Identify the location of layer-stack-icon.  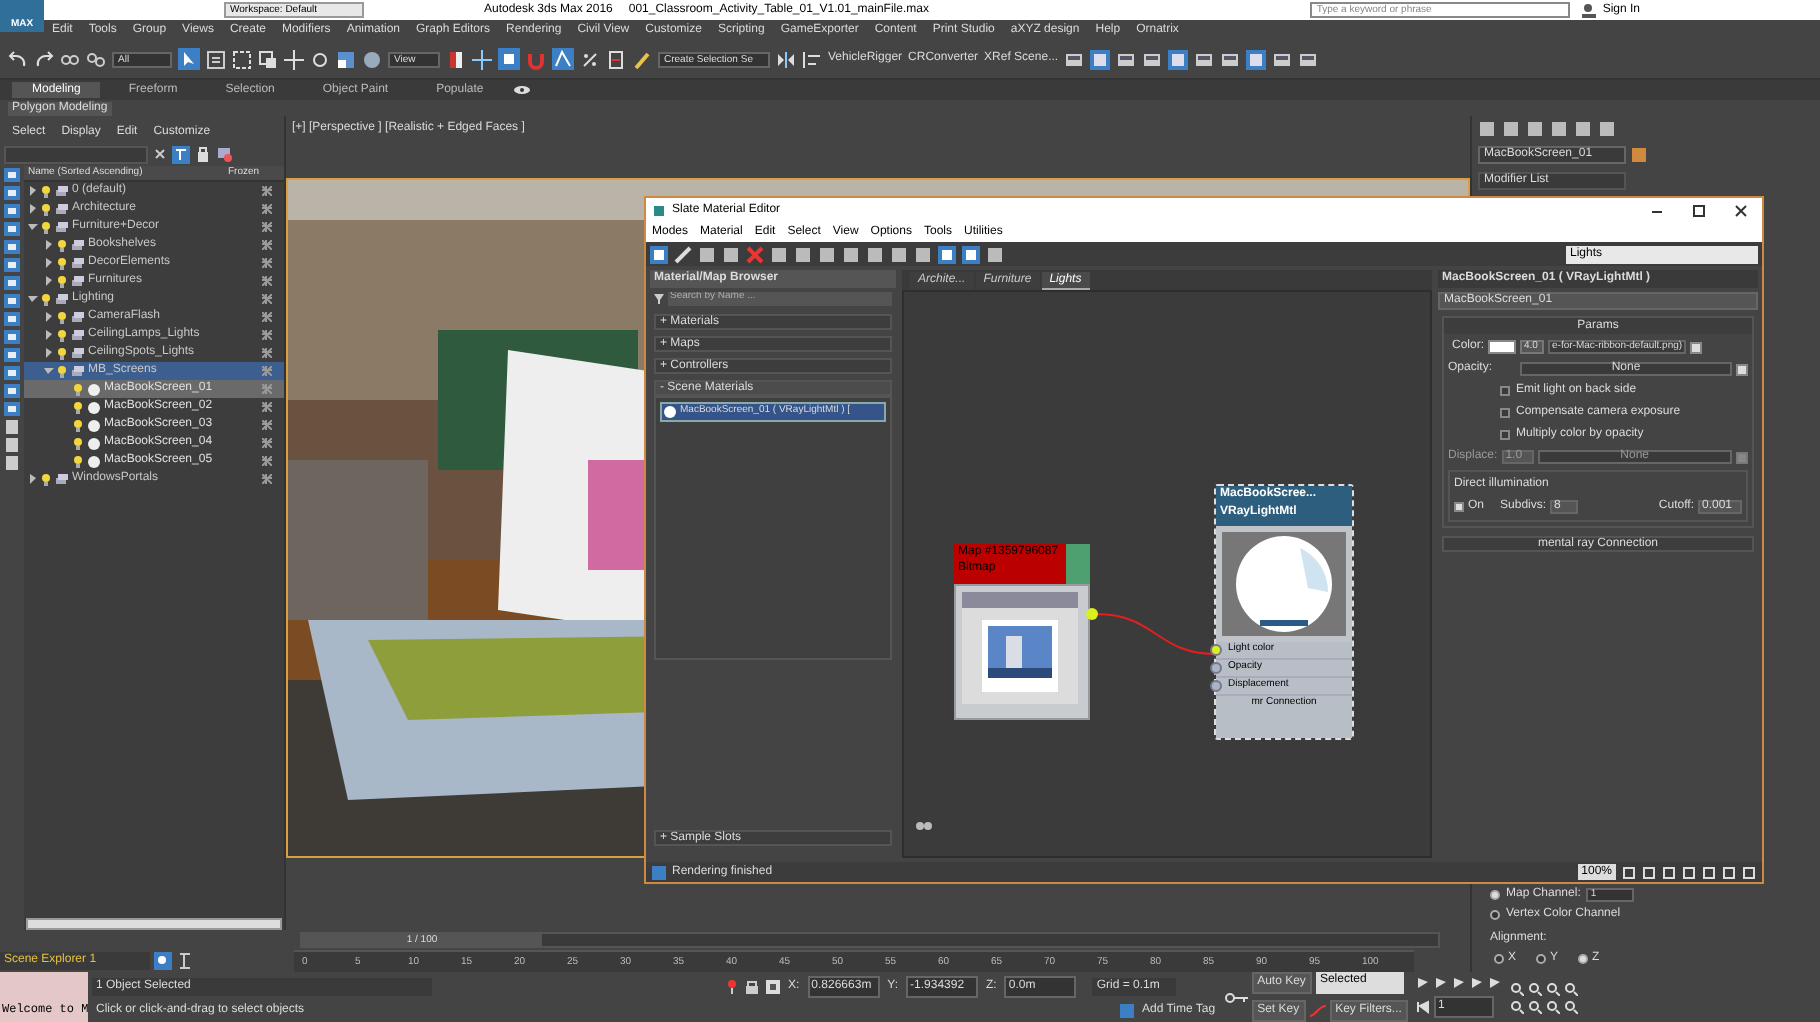
(62, 479).